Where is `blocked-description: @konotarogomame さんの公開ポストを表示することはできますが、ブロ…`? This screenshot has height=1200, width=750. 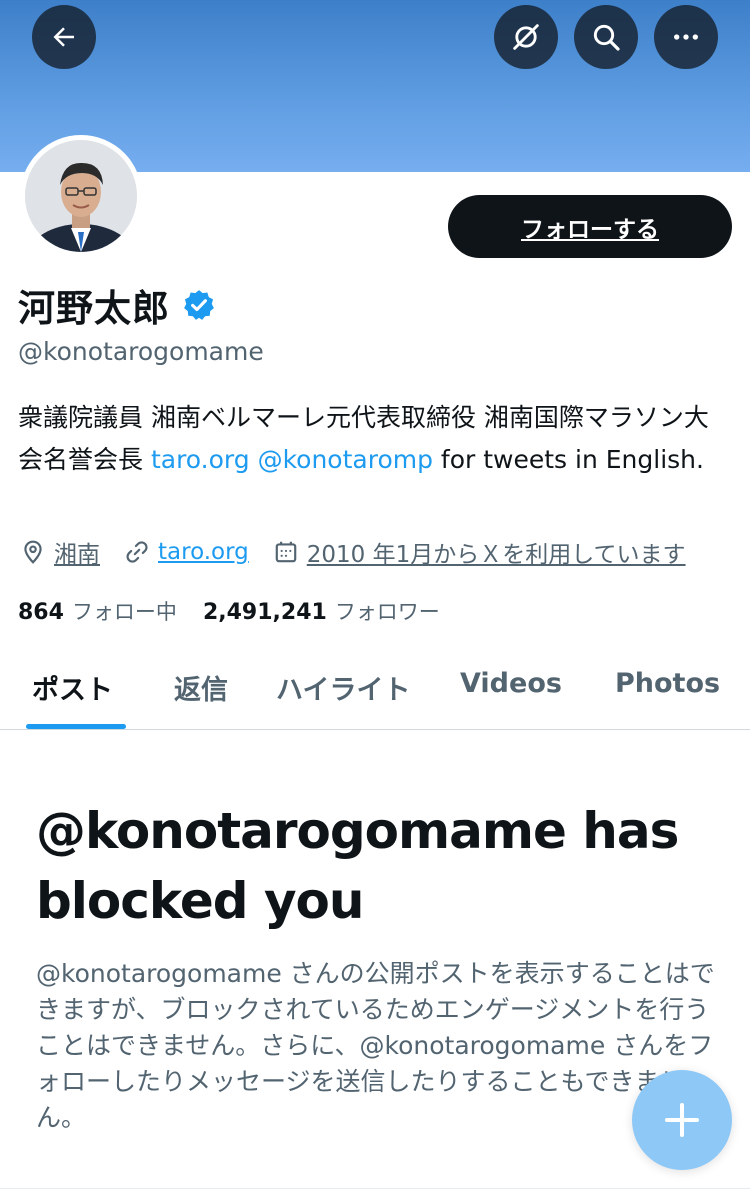
blocked-description: @konotarogomame さんの公開ポストを表示することはできますが、ブロ… is located at coordinates (375, 1045).